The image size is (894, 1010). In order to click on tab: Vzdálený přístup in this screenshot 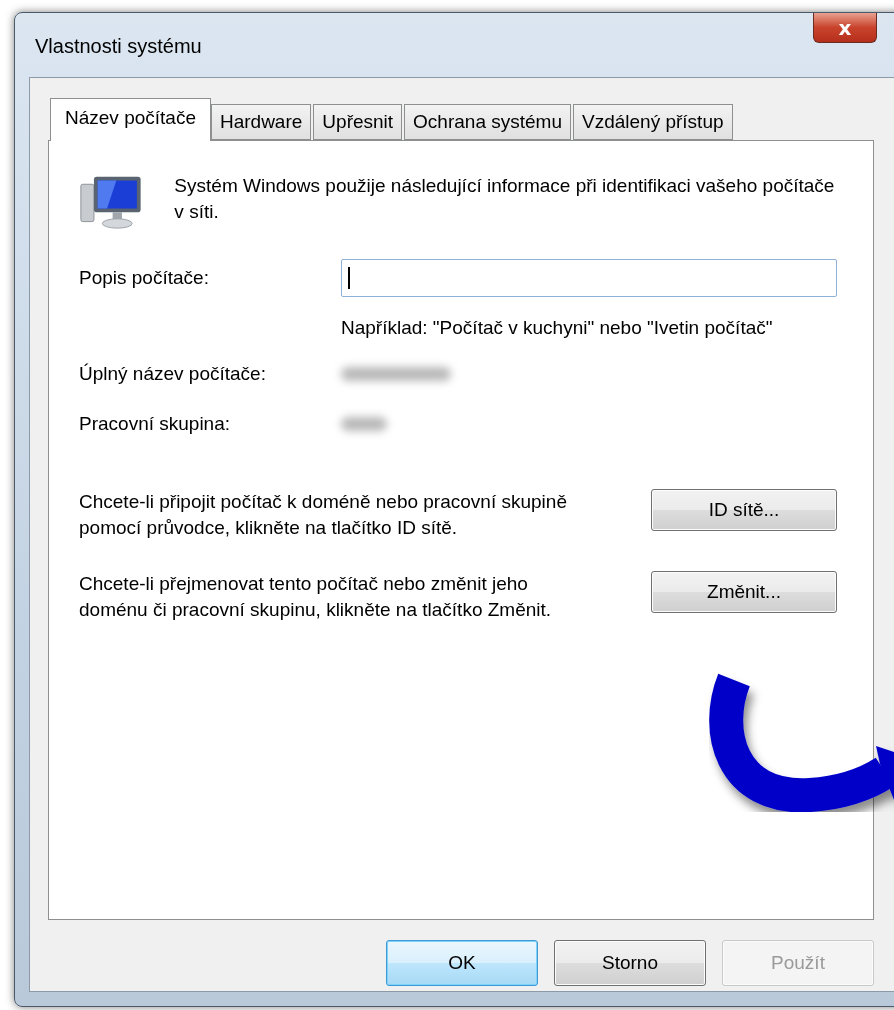, I will do `click(653, 122)`.